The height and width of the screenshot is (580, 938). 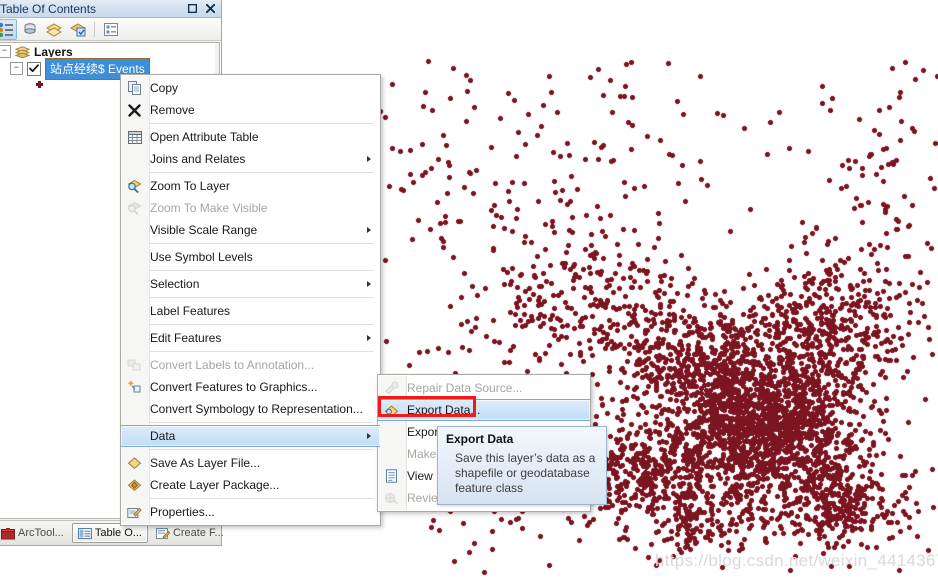 What do you see at coordinates (84, 533) in the screenshot?
I see `table-of-contents-icon` at bounding box center [84, 533].